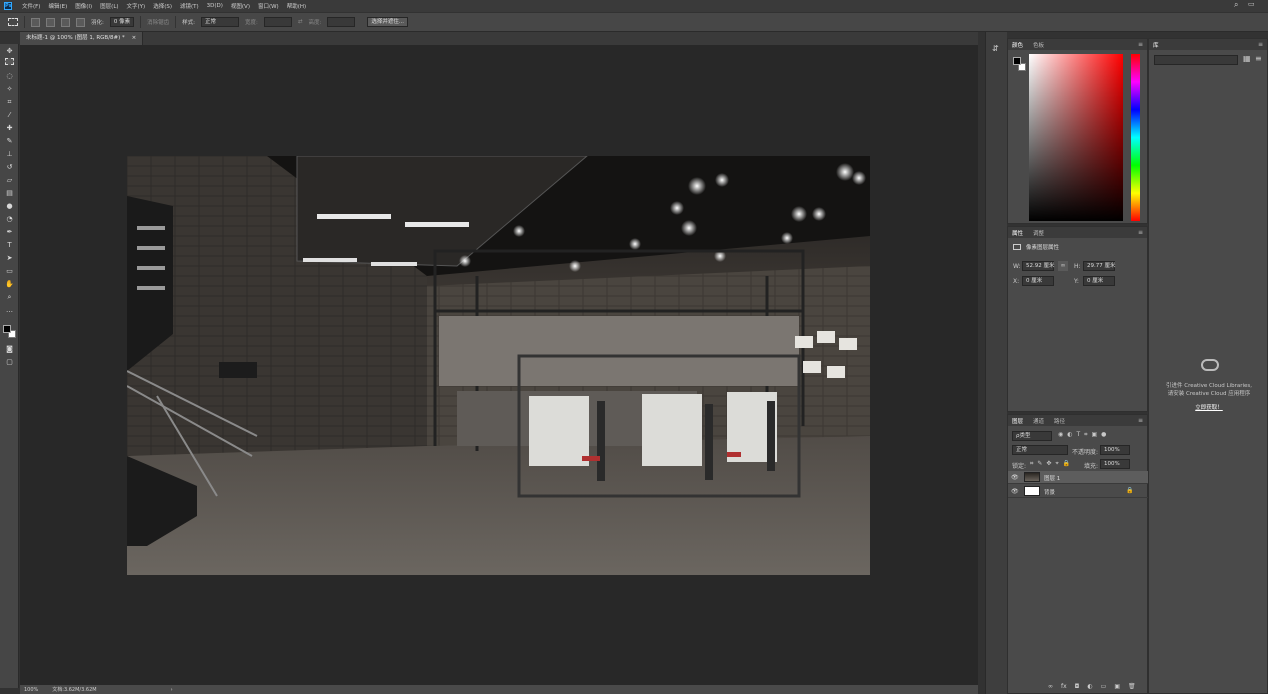 Image resolution: width=1268 pixels, height=694 pixels. What do you see at coordinates (9, 219) in the screenshot?
I see `dodge-tool-icon: ◔` at bounding box center [9, 219].